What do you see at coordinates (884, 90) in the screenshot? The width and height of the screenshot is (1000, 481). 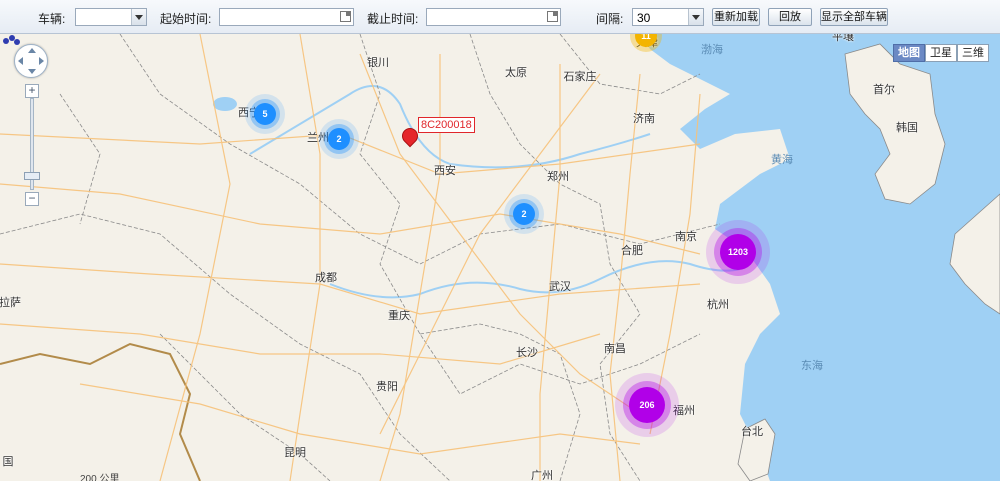 I see `city-label: 首尔` at bounding box center [884, 90].